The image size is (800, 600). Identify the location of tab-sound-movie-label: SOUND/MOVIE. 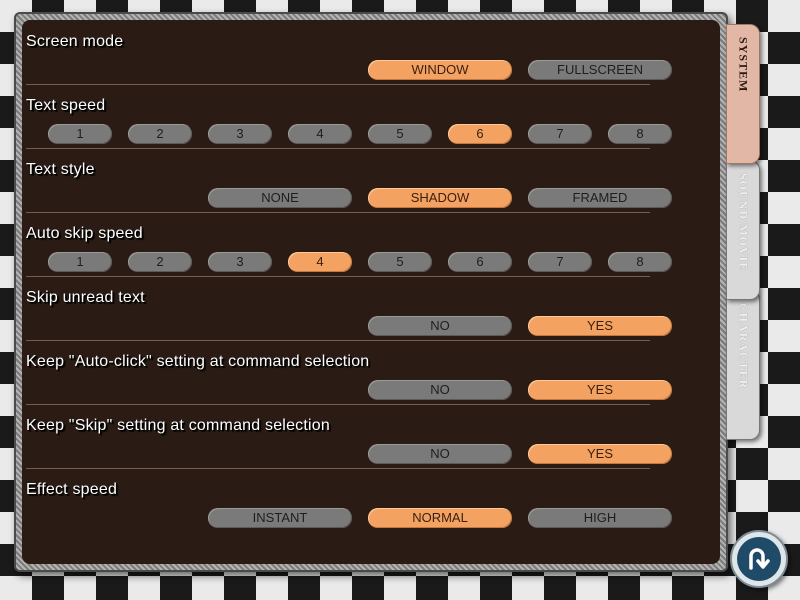
(743, 222).